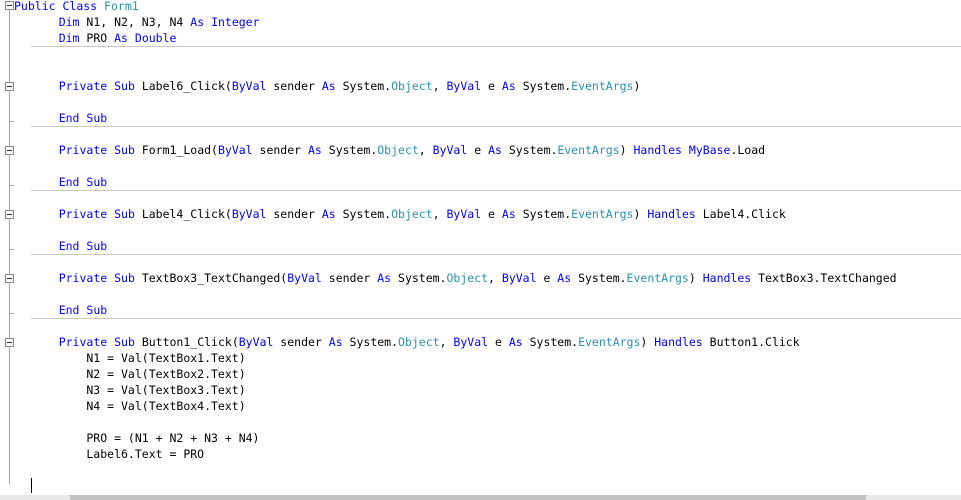  What do you see at coordinates (183, 214) in the screenshot?
I see `code-text: Label4_Click(` at bounding box center [183, 214].